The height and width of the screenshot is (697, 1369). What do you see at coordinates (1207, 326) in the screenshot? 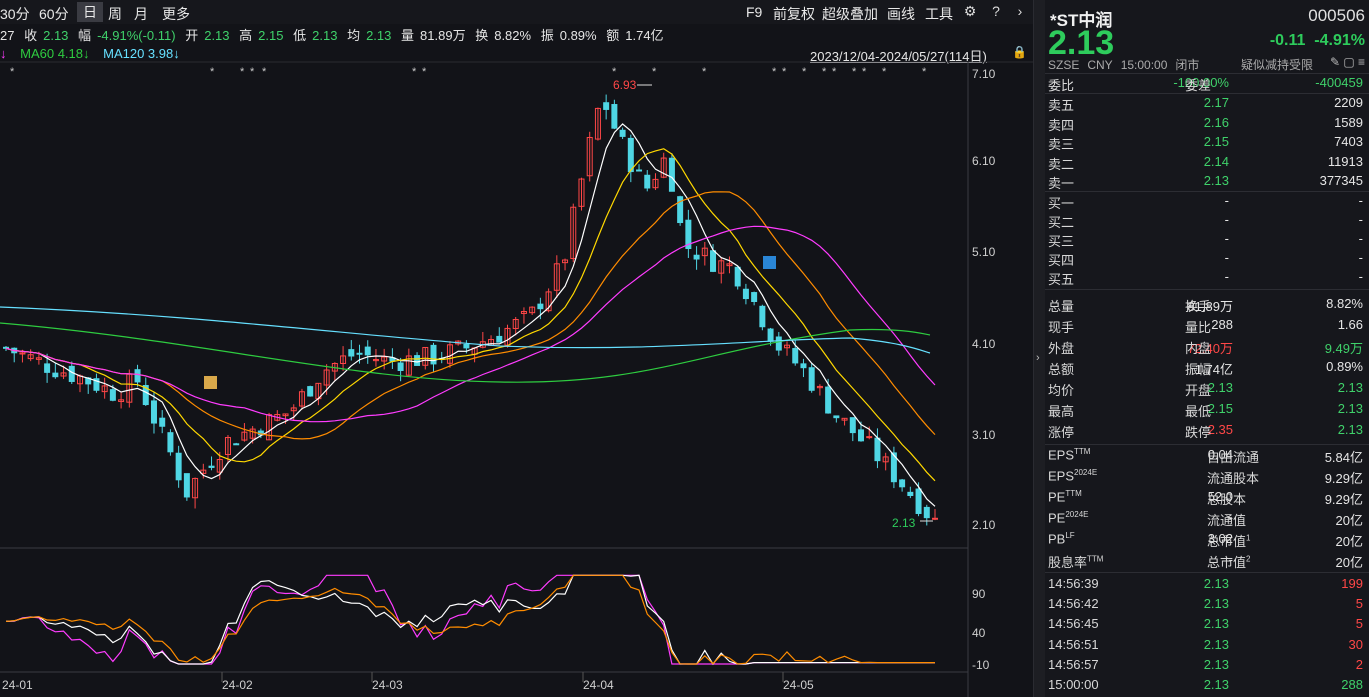
I see `stat-row: 现手 288 量比 1.66` at bounding box center [1207, 326].